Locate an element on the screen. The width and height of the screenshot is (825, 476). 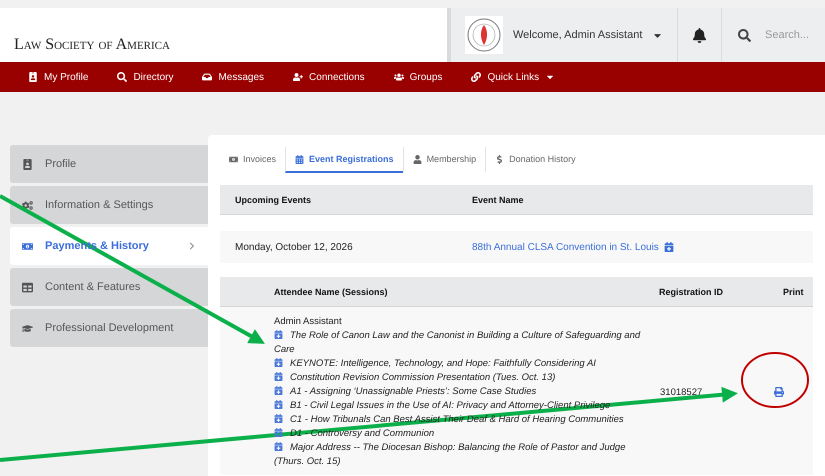
session-title: Constitution Revision Commission Presentation (Tues. Oct. 13) is located at coordinates (460, 378).